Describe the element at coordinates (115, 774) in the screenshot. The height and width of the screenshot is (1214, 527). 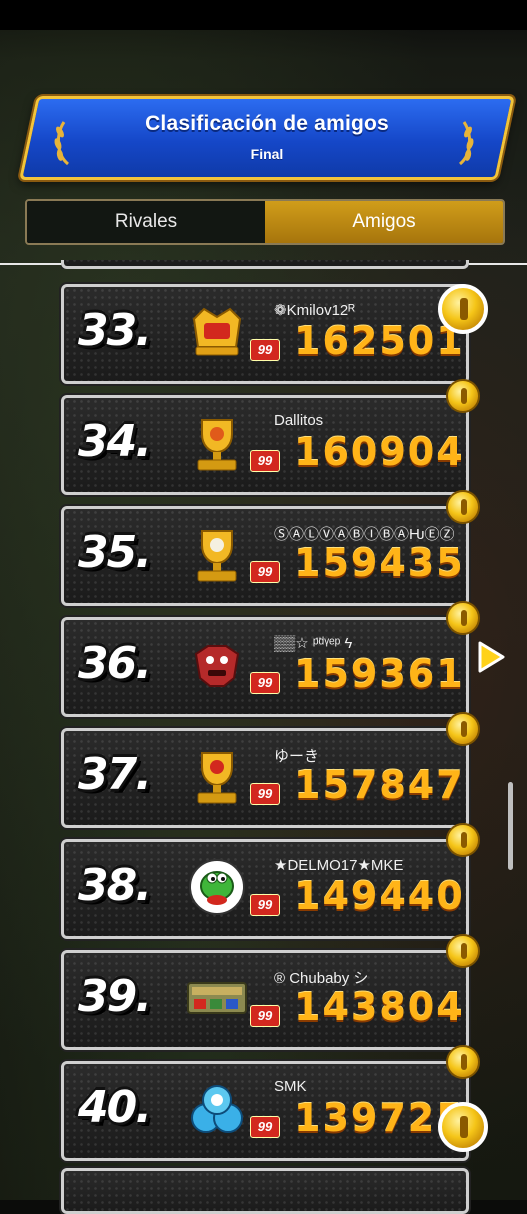
I see `rank-label: 37.` at that location.